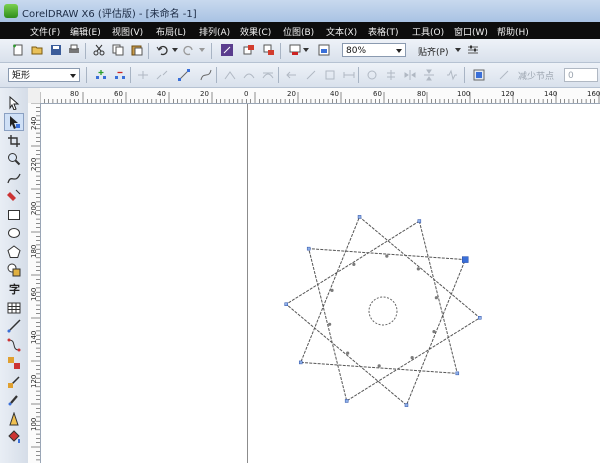  Describe the element at coordinates (465, 259) in the screenshot. I see `selected-node` at that location.